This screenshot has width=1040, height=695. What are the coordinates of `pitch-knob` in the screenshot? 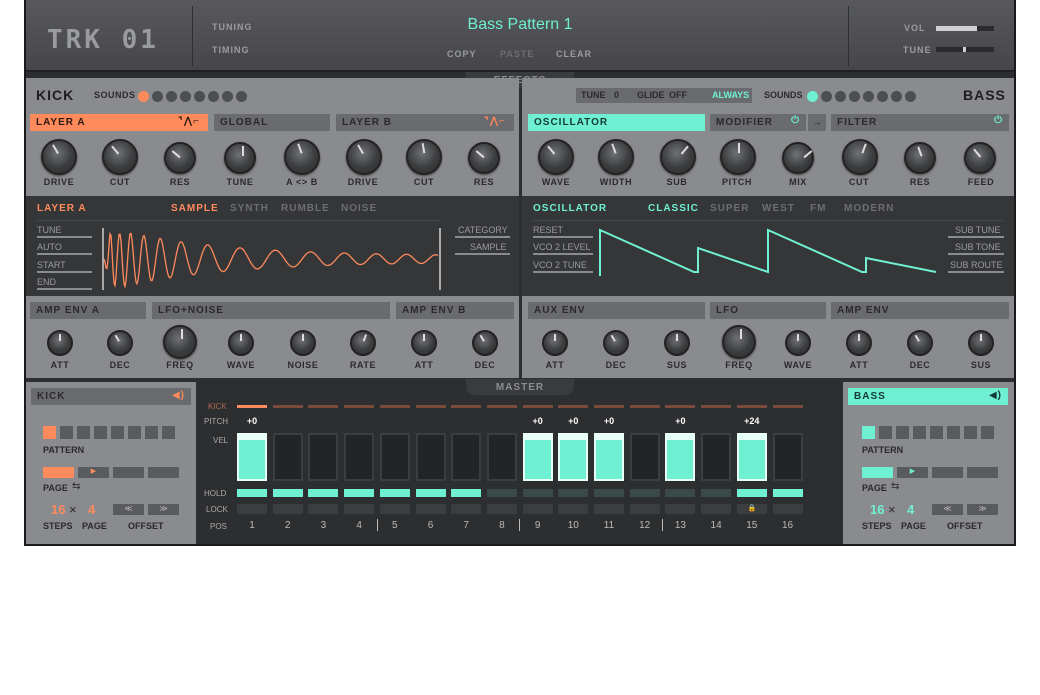 It's located at (738, 157).